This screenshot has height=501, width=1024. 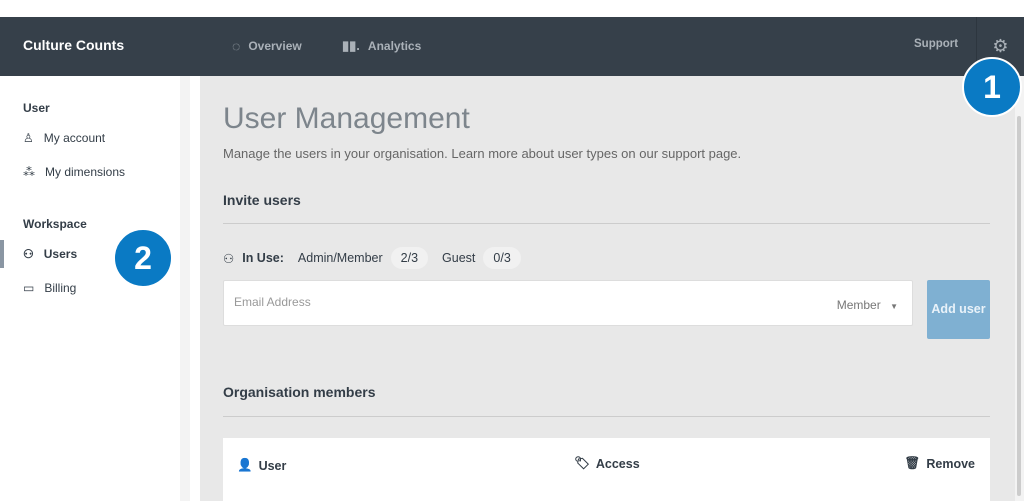 I want to click on support-link: Support, so click(x=936, y=44).